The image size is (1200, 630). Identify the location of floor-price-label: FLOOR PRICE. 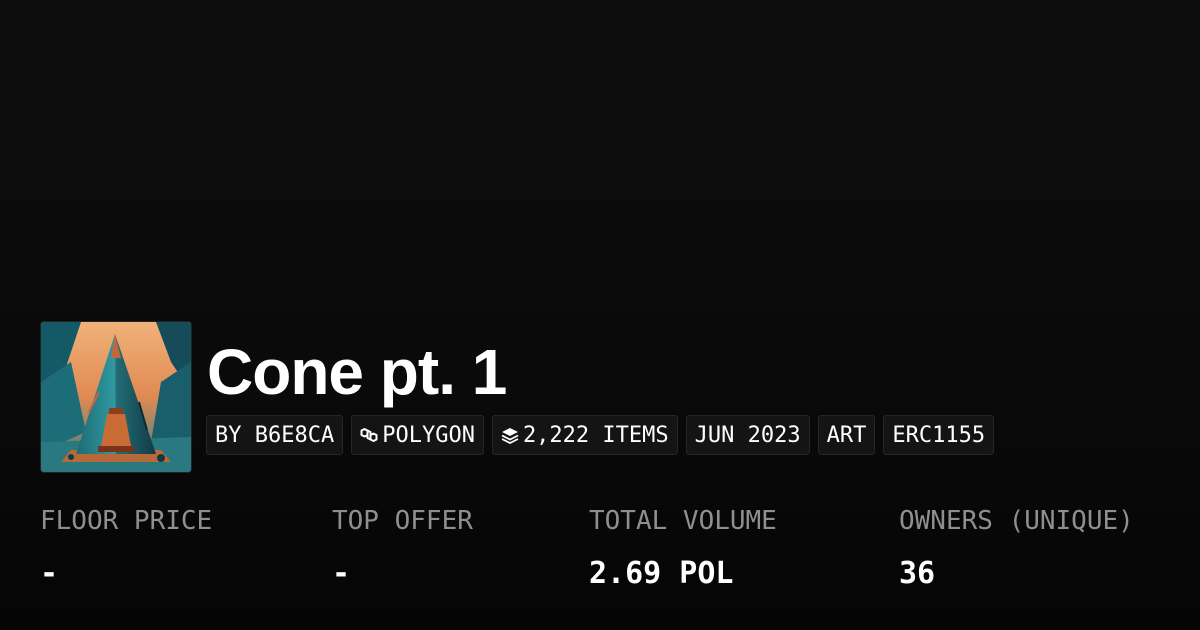
(126, 521).